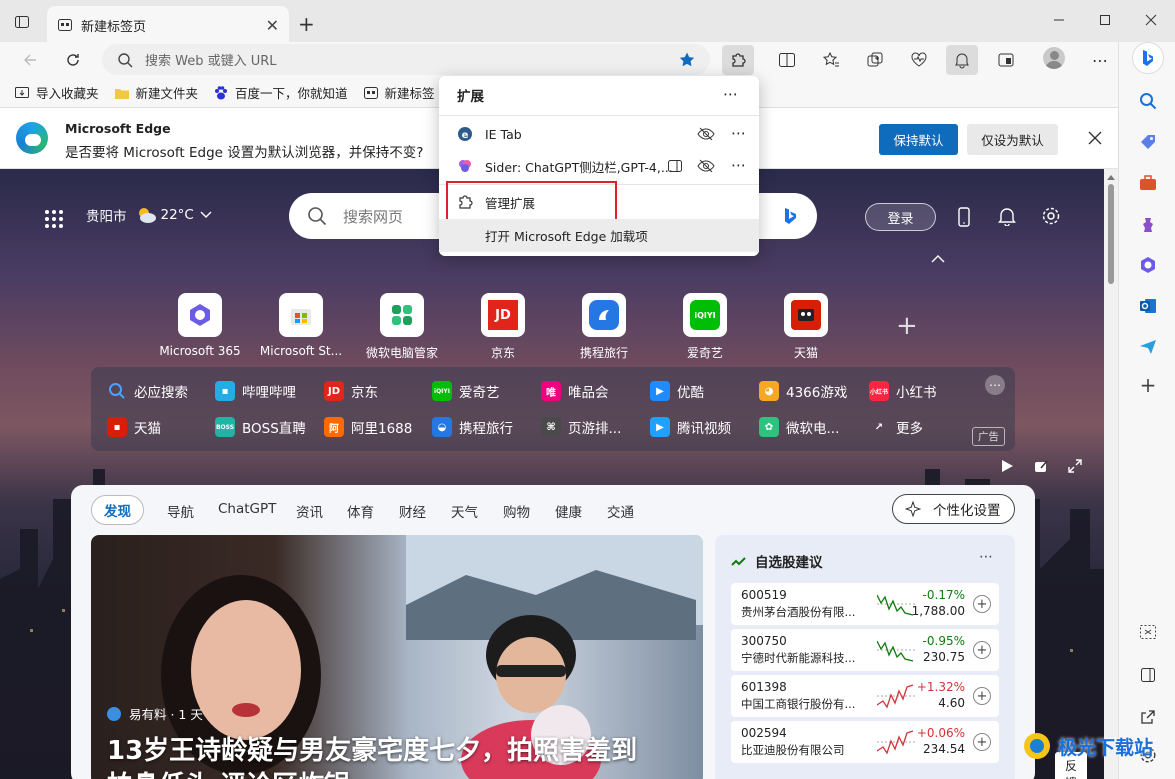 This screenshot has height=779, width=1175. Describe the element at coordinates (168, 25) in the screenshot. I see `browser-tab: 新建标签页 ✕` at that location.